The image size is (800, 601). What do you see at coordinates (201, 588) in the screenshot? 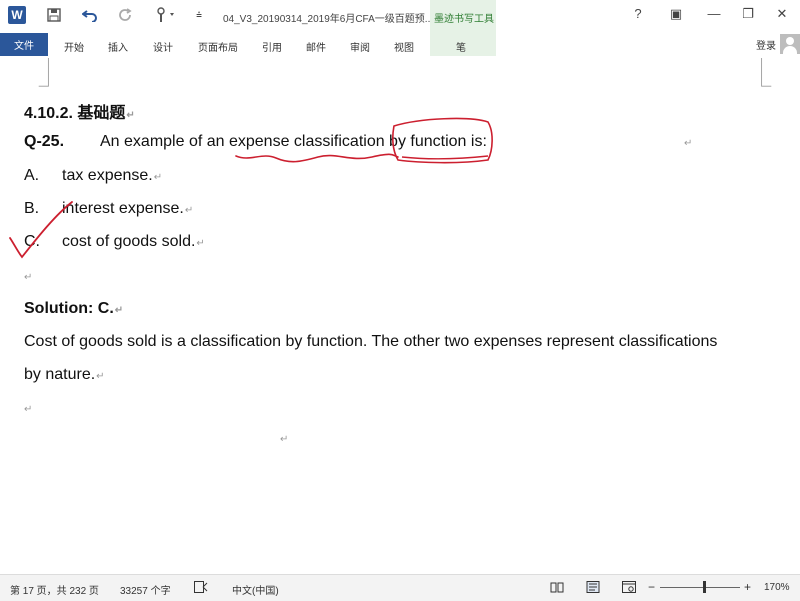
I see `proofing-icon` at bounding box center [201, 588].